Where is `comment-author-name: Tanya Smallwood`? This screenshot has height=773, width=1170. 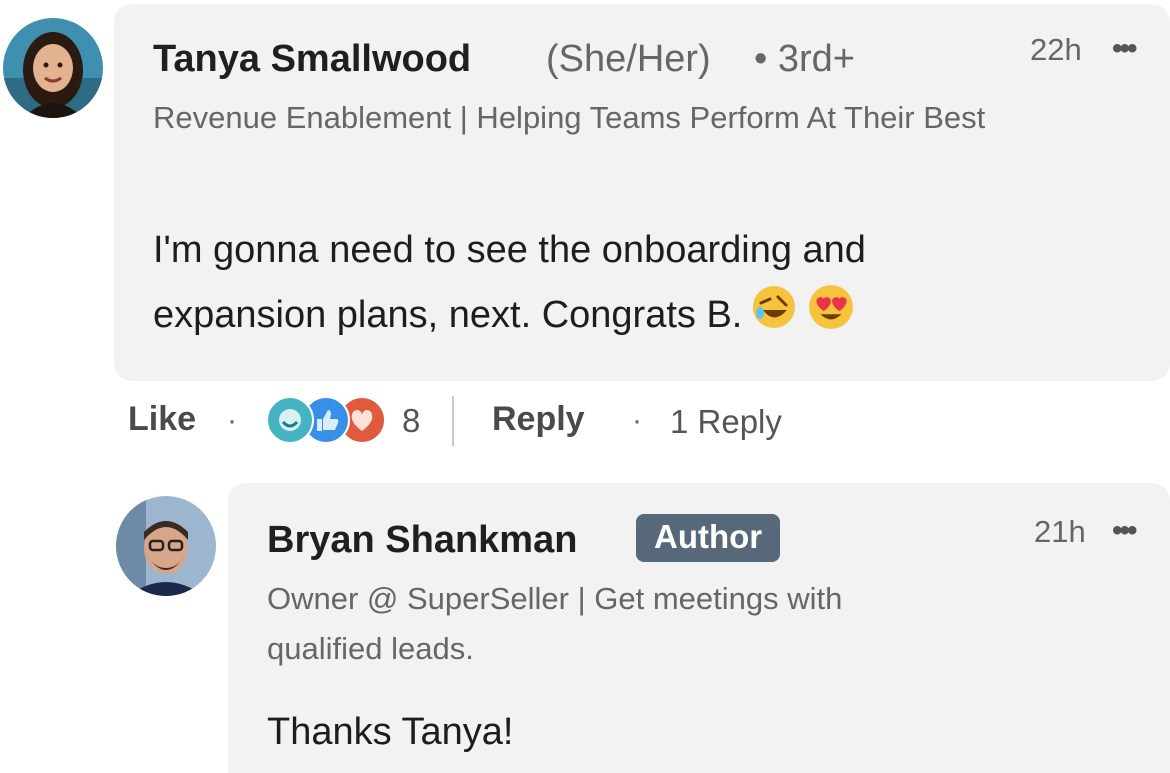
comment-author-name: Tanya Smallwood is located at coordinates (312, 59).